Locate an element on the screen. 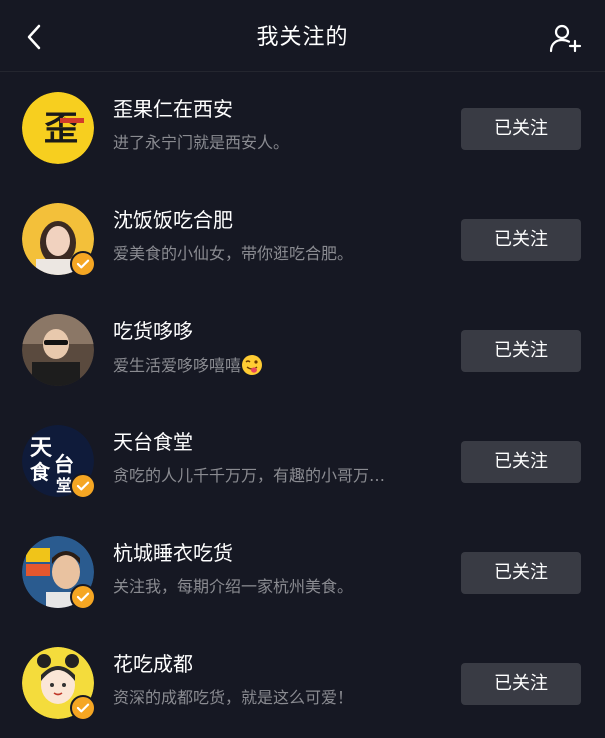 The image size is (605, 738). top-bar: 我关注的 is located at coordinates (302, 36).